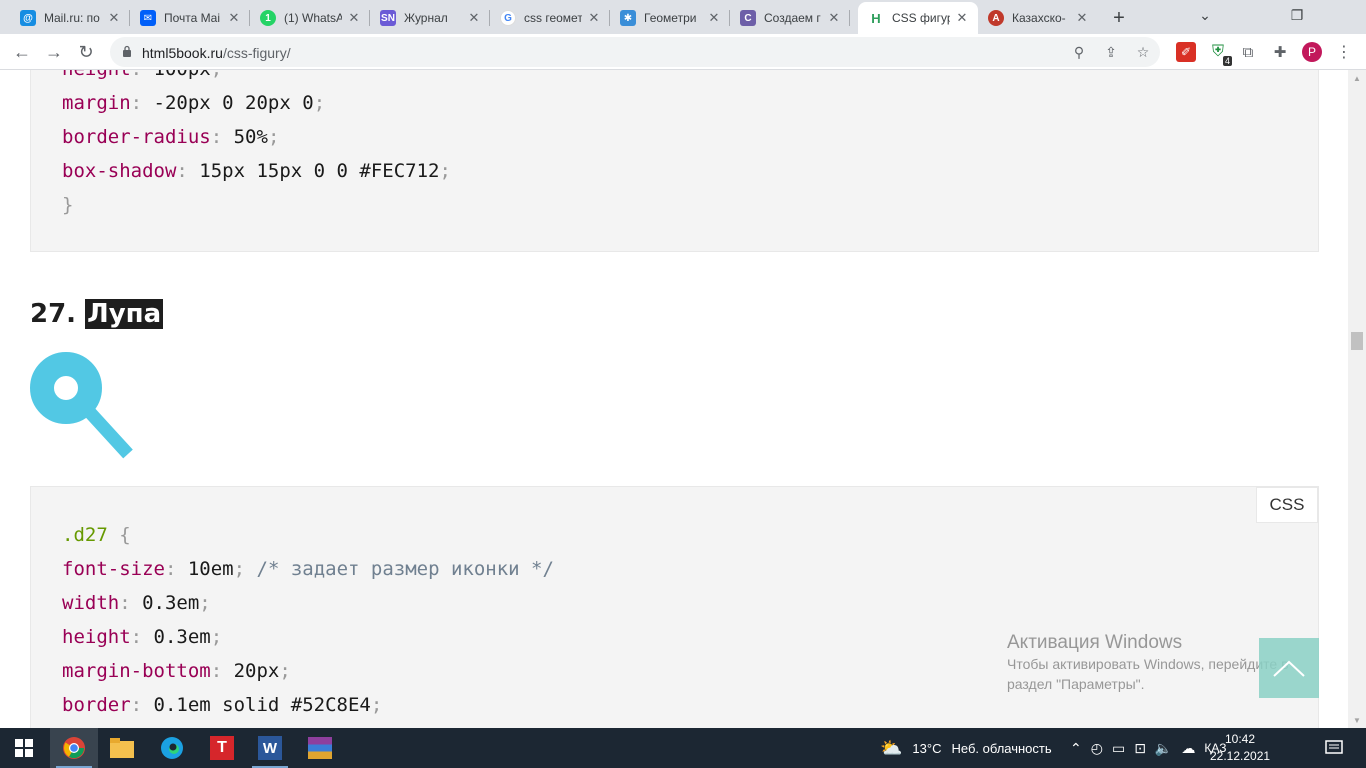  Describe the element at coordinates (1357, 399) in the screenshot. I see `page-scrollbar: ▲ ▼` at that location.